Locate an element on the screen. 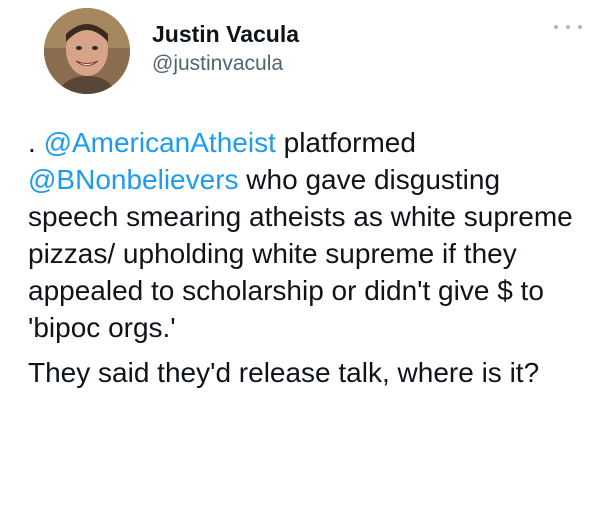 Image resolution: width=600 pixels, height=532 pixels. author-name: Justin Vacula is located at coordinates (225, 34).